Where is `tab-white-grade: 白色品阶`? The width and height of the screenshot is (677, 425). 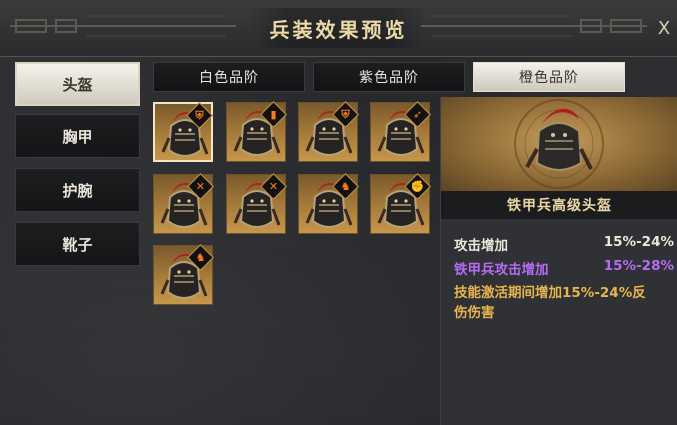 tab-white-grade: 白色品阶 is located at coordinates (229, 77).